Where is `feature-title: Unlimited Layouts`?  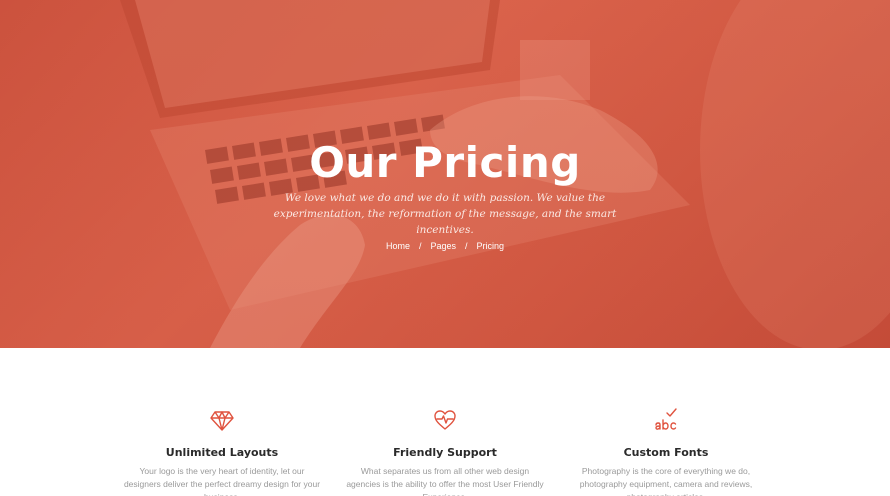 feature-title: Unlimited Layouts is located at coordinates (222, 452).